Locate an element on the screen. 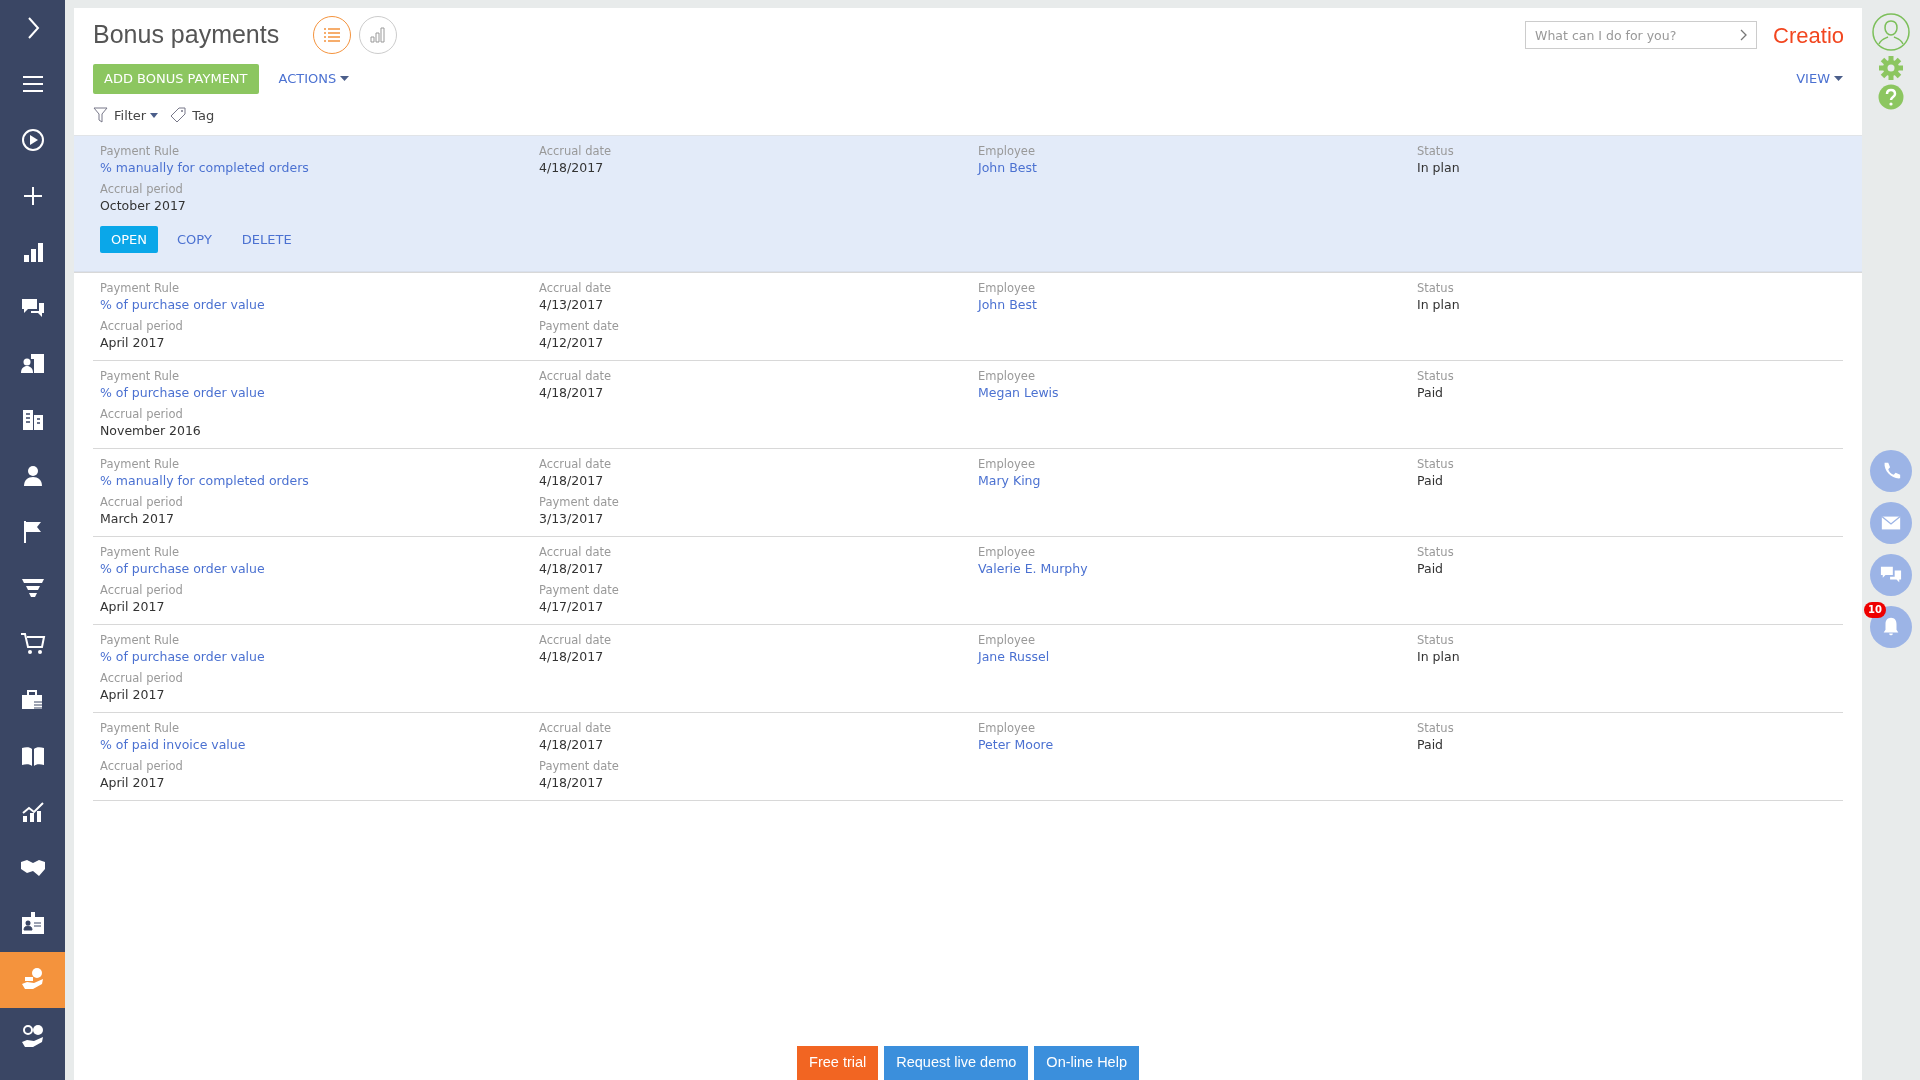 The height and width of the screenshot is (1080, 1920). field-value: 4/17/2017 is located at coordinates (571, 606).